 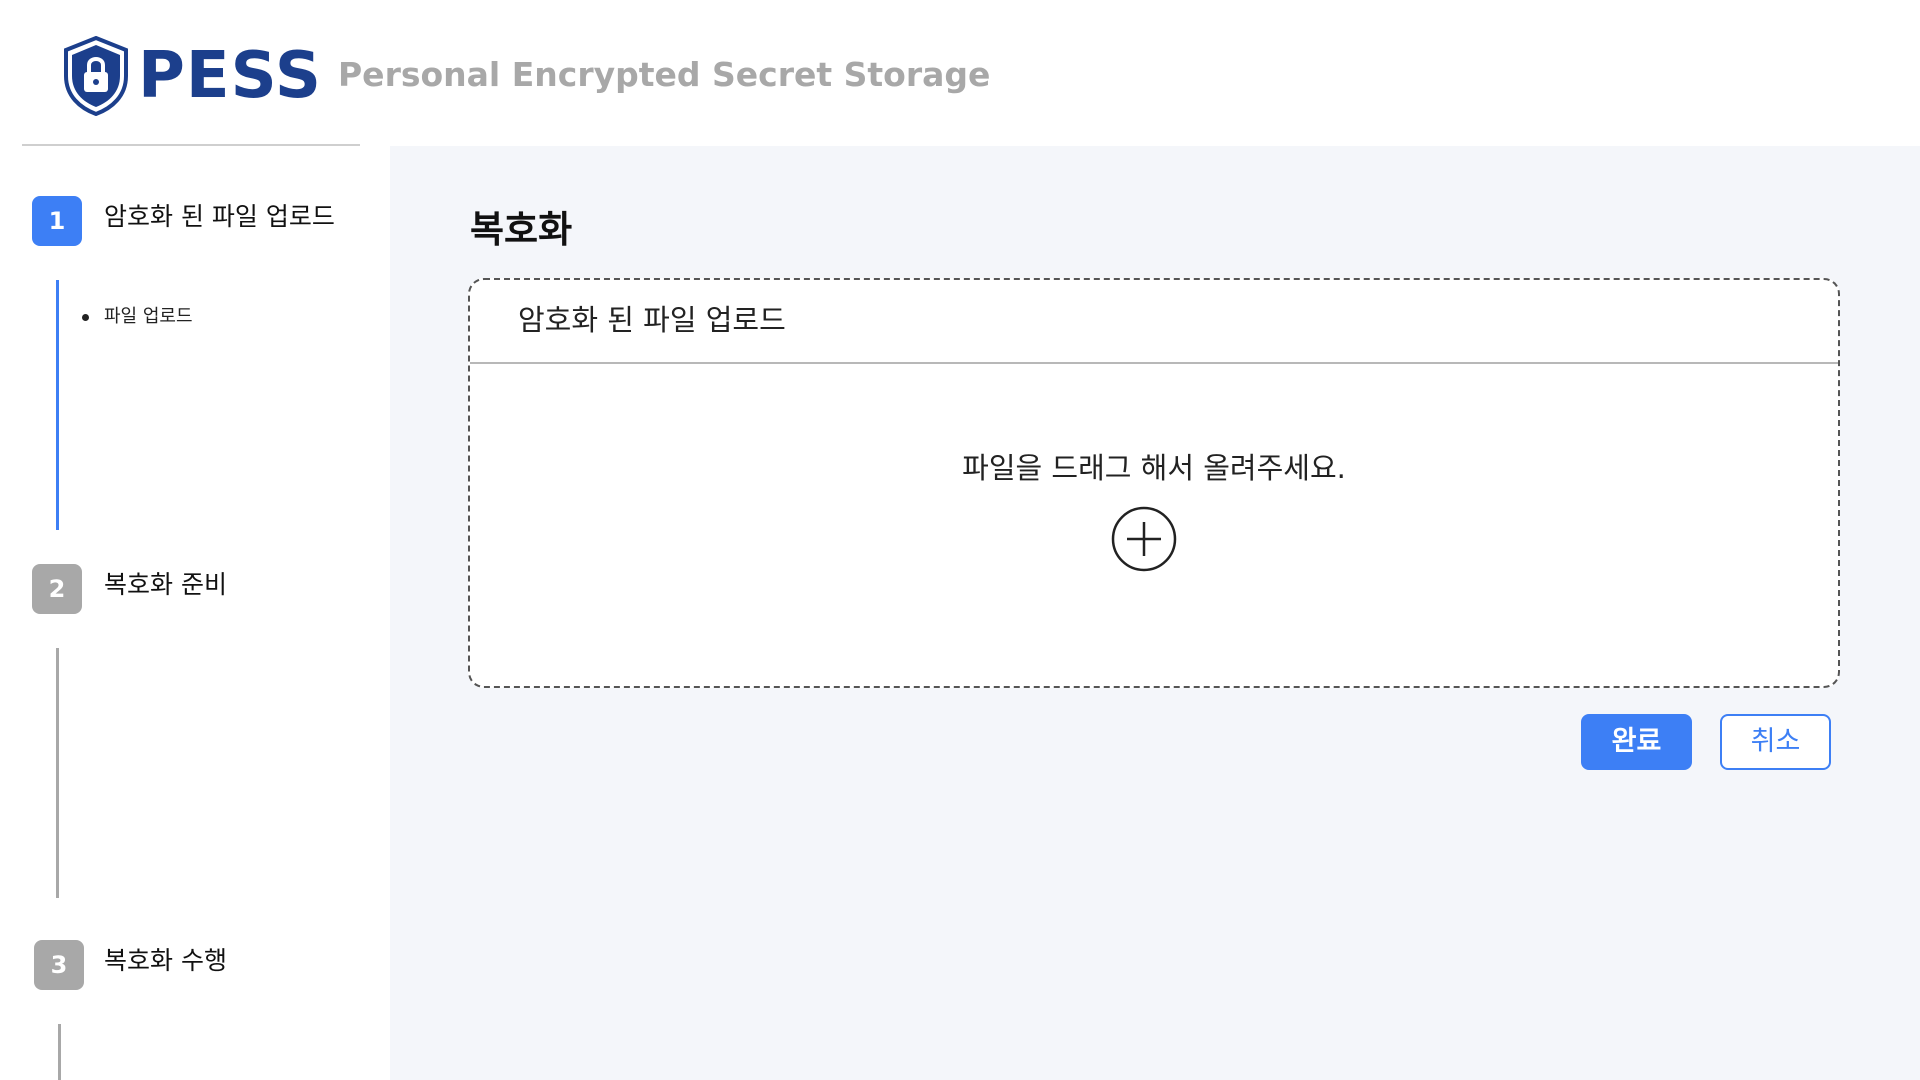 What do you see at coordinates (59, 965) in the screenshot?
I see `step-3-badge: 3` at bounding box center [59, 965].